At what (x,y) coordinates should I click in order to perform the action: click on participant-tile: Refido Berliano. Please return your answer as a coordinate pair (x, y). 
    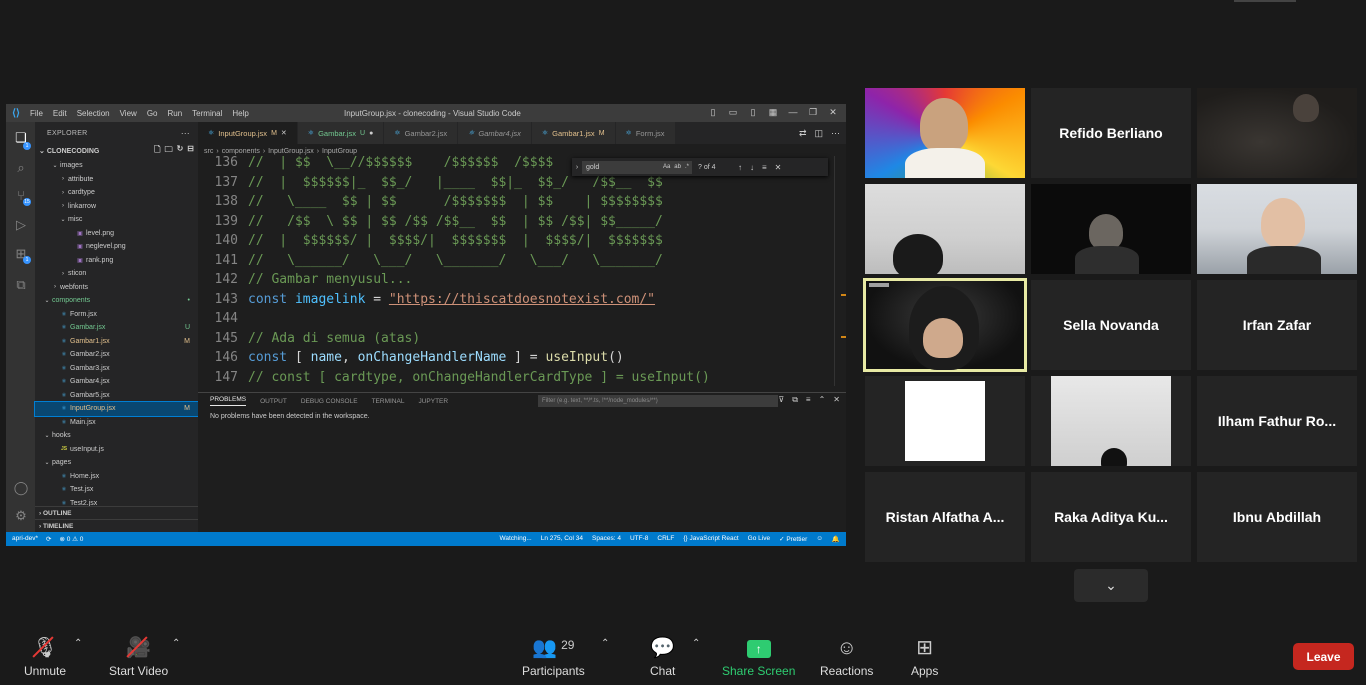
    Looking at the image, I should click on (1111, 133).